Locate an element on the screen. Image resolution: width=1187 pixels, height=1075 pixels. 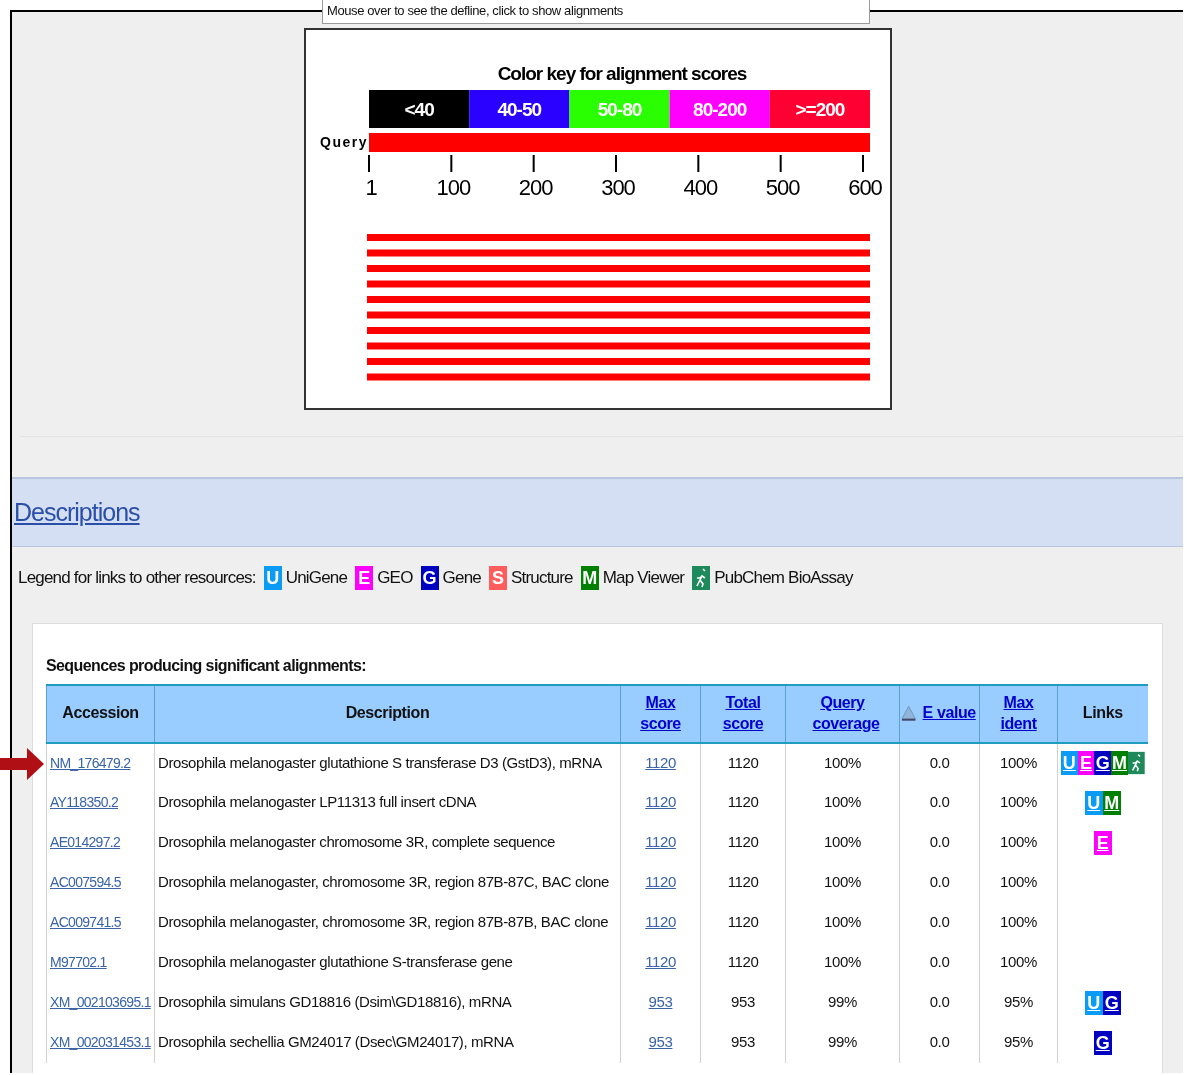
column-header: Links is located at coordinates (1102, 713).